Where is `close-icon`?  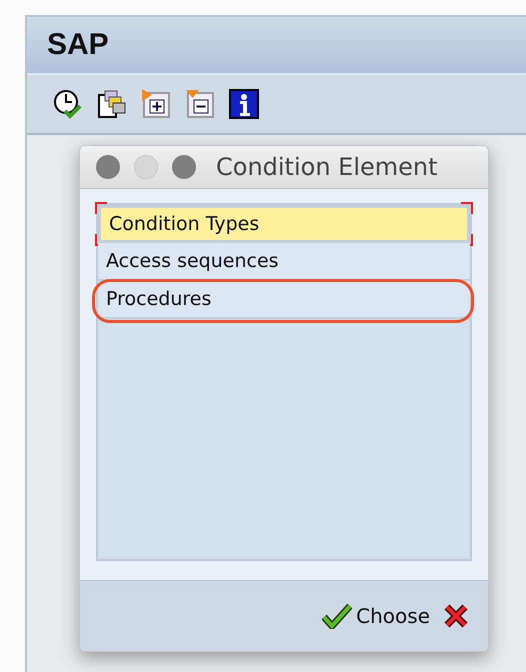 close-icon is located at coordinates (456, 616).